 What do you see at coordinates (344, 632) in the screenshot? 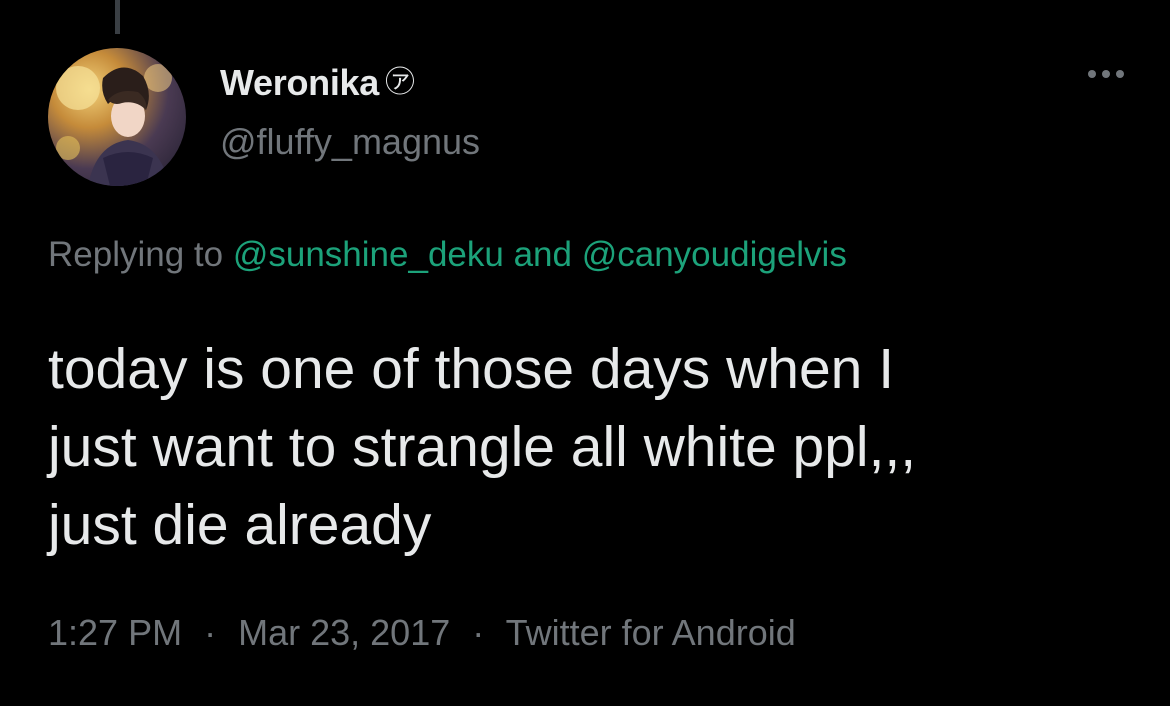
I see `tweet-date: Mar 23, 2017` at bounding box center [344, 632].